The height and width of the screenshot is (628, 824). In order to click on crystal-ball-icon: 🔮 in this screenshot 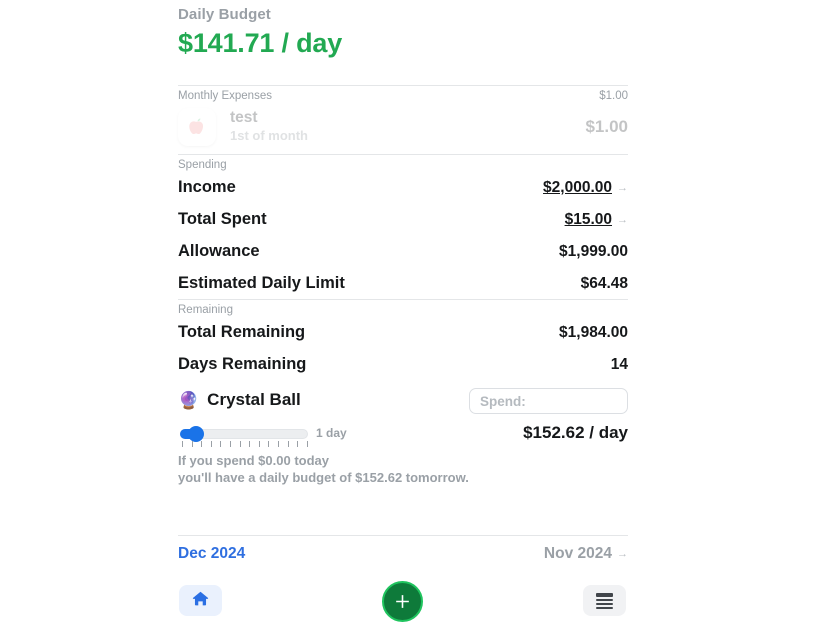, I will do `click(189, 400)`.